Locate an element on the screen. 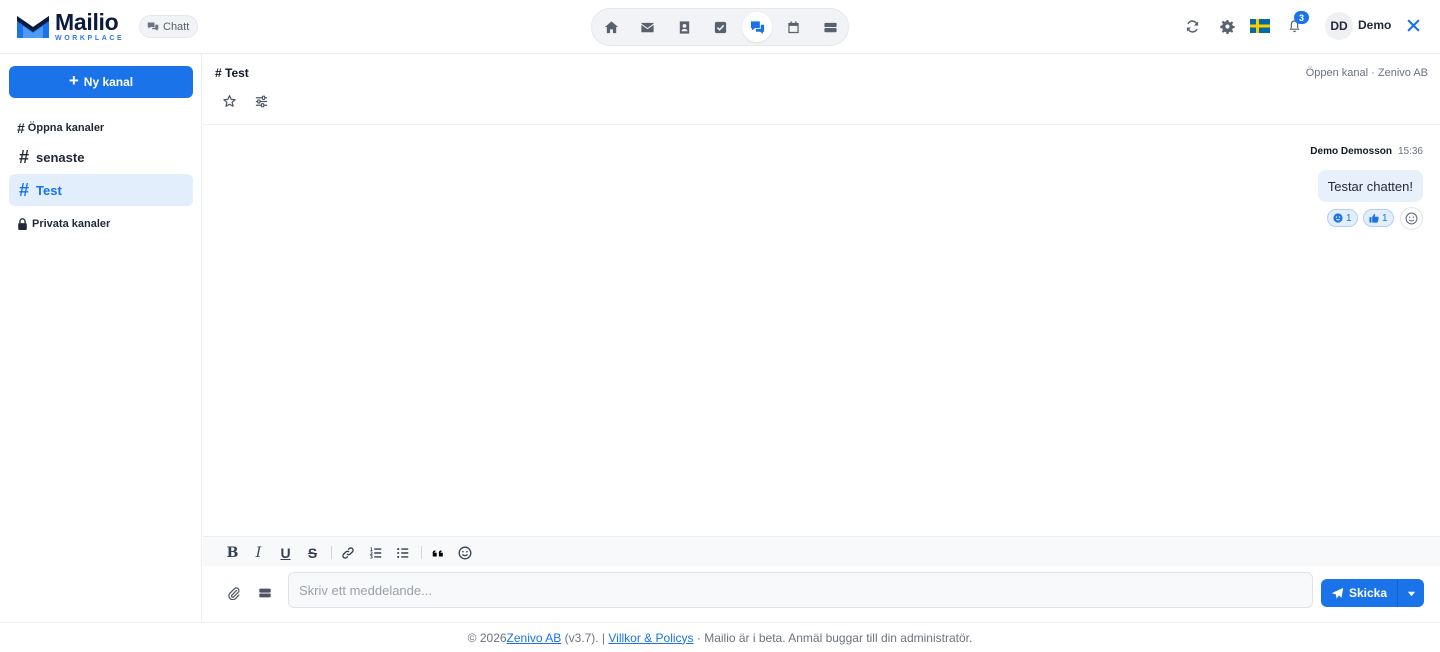 The height and width of the screenshot is (652, 1440). strikethrough-icon: S is located at coordinates (312, 552).